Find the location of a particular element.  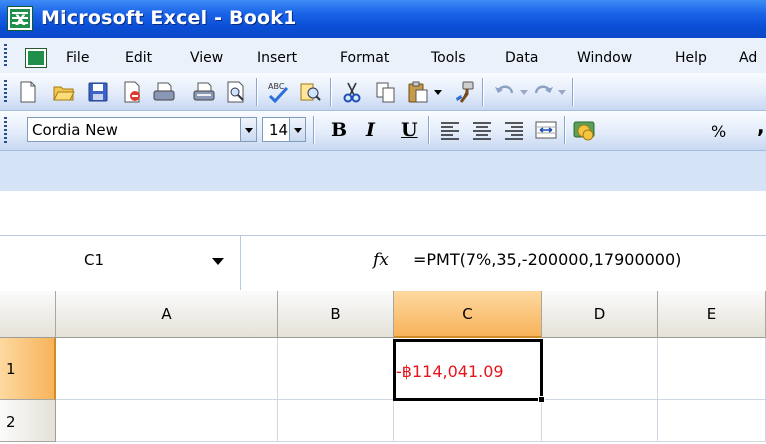

align-center-icon is located at coordinates (482, 130).